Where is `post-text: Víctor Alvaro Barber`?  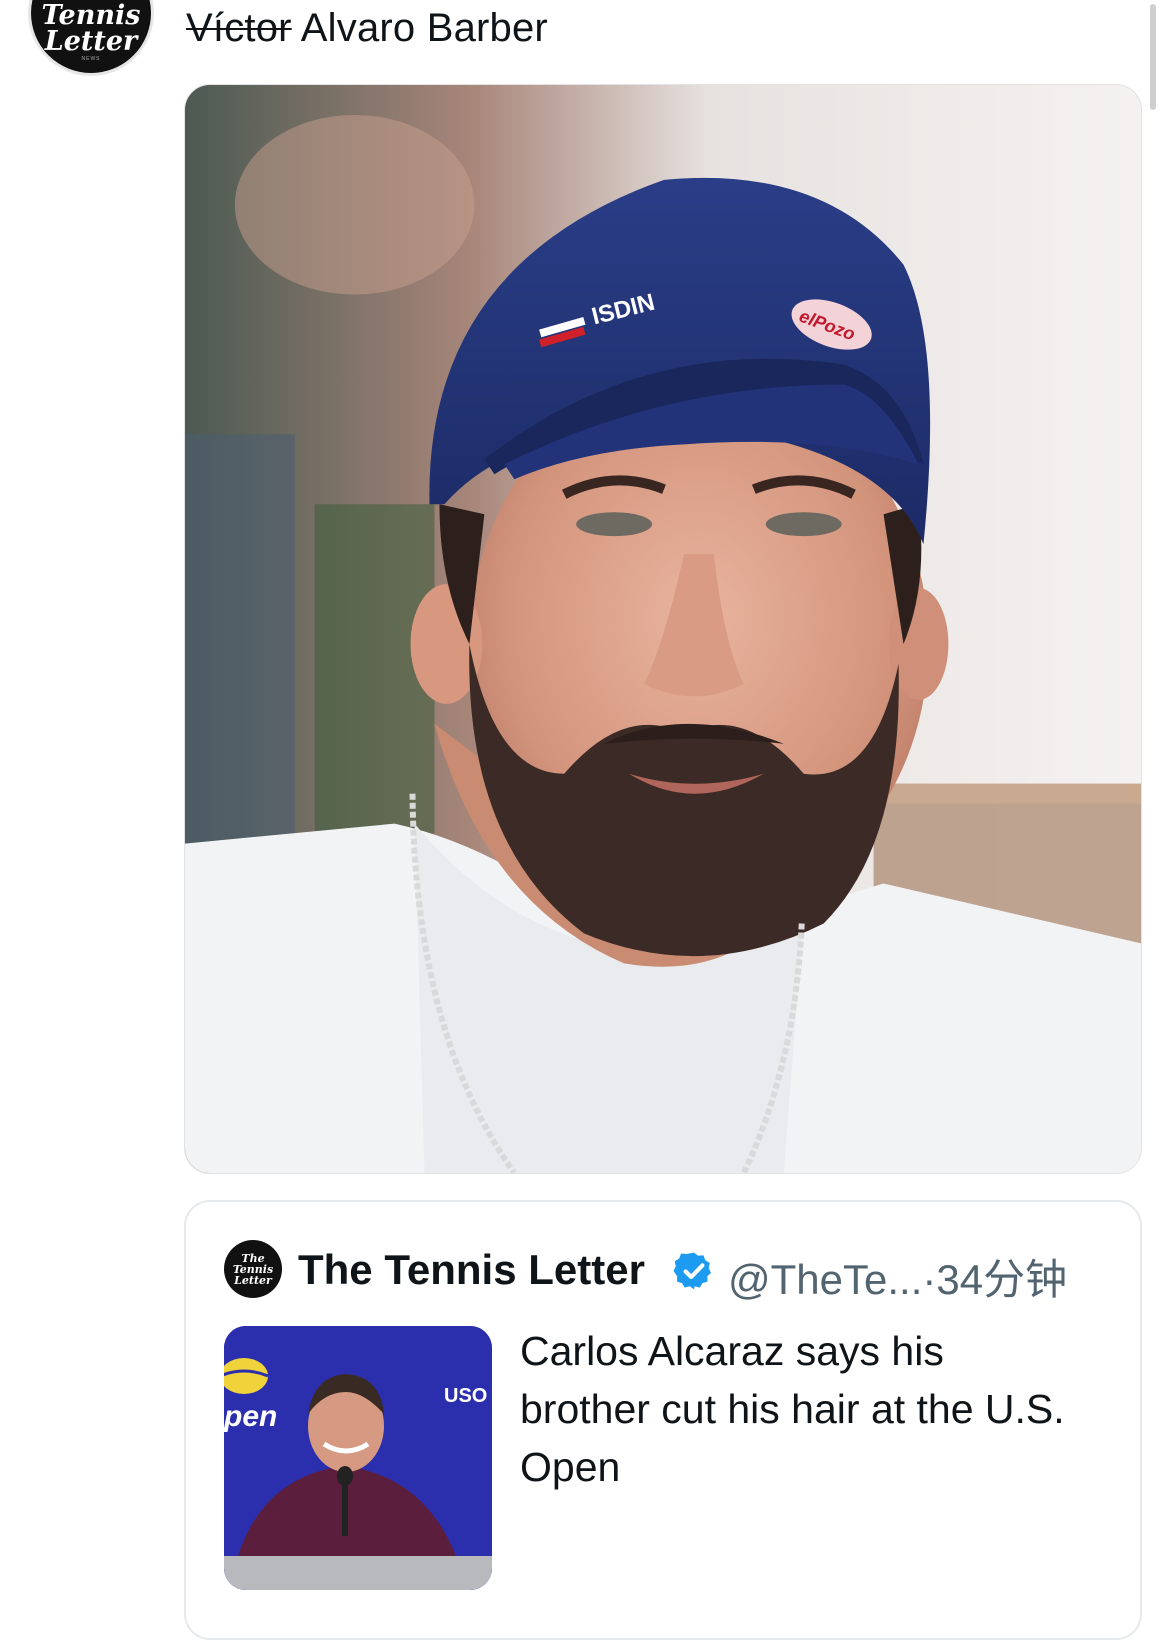 post-text: Víctor Alvaro Barber is located at coordinates (367, 28).